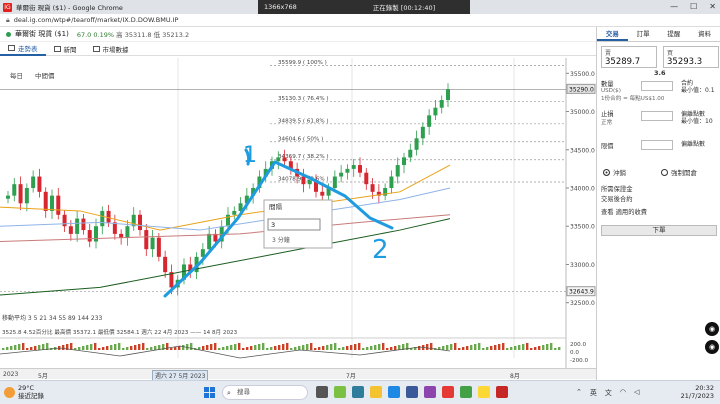  Describe the element at coordinates (45, 75) in the screenshot. I see `period-mid: 中間價` at that location.